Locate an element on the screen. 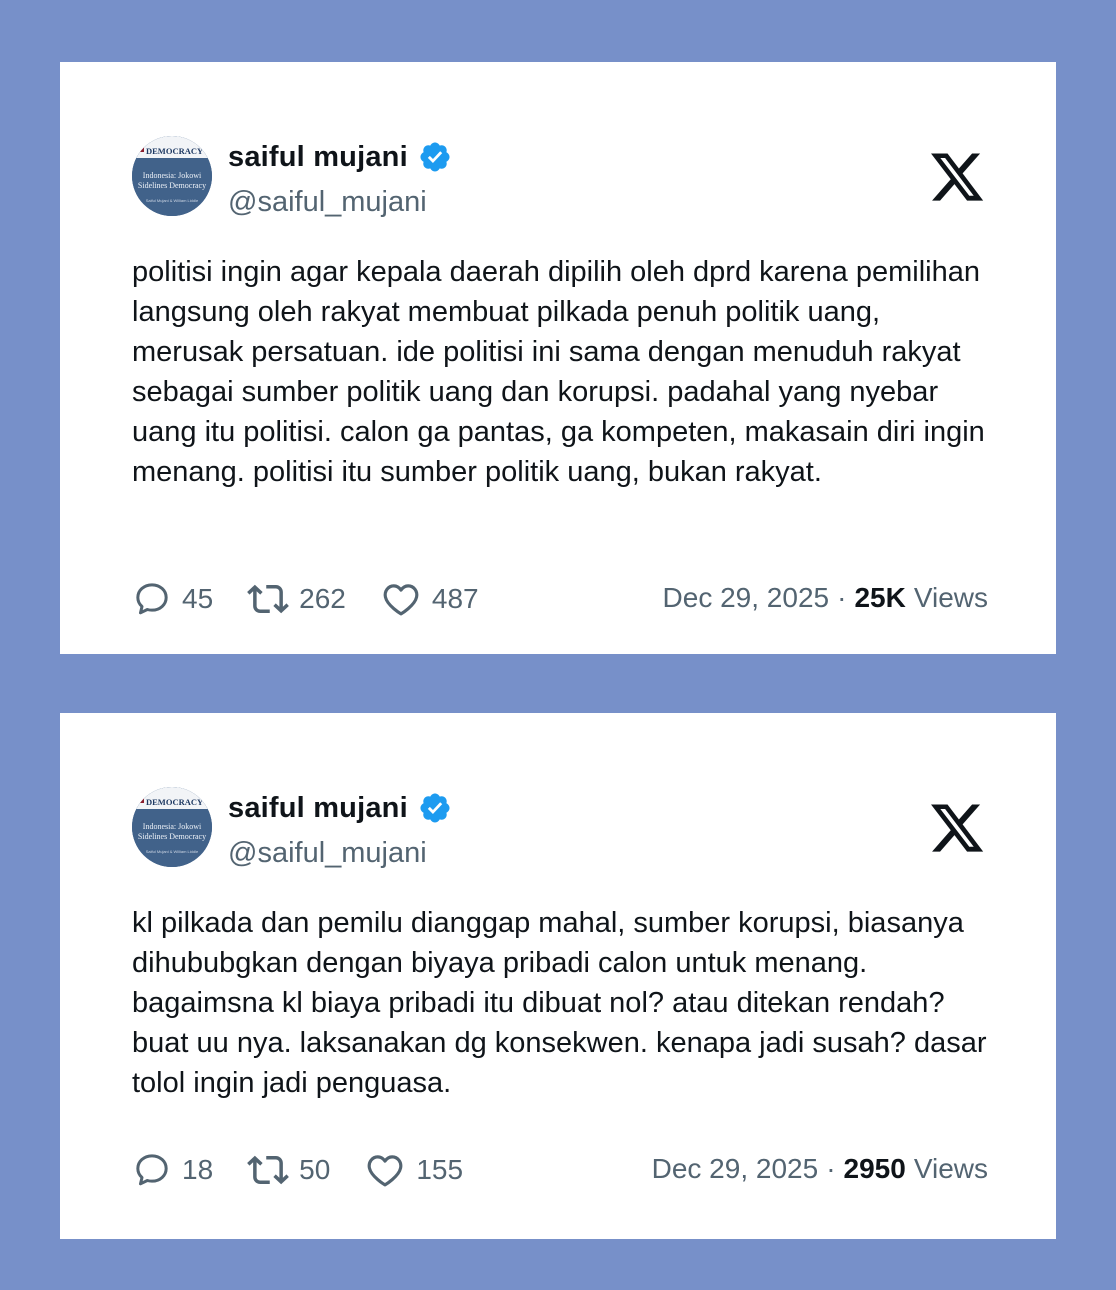 Image resolution: width=1116 pixels, height=1290 pixels. views-count: 2950 is located at coordinates (874, 1168).